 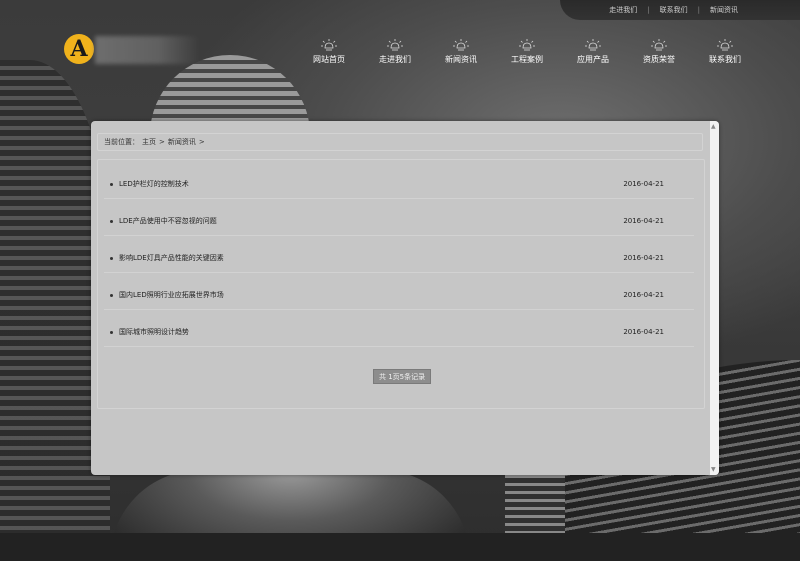 I want to click on nav-item-products: 应用产品, so click(x=593, y=51).